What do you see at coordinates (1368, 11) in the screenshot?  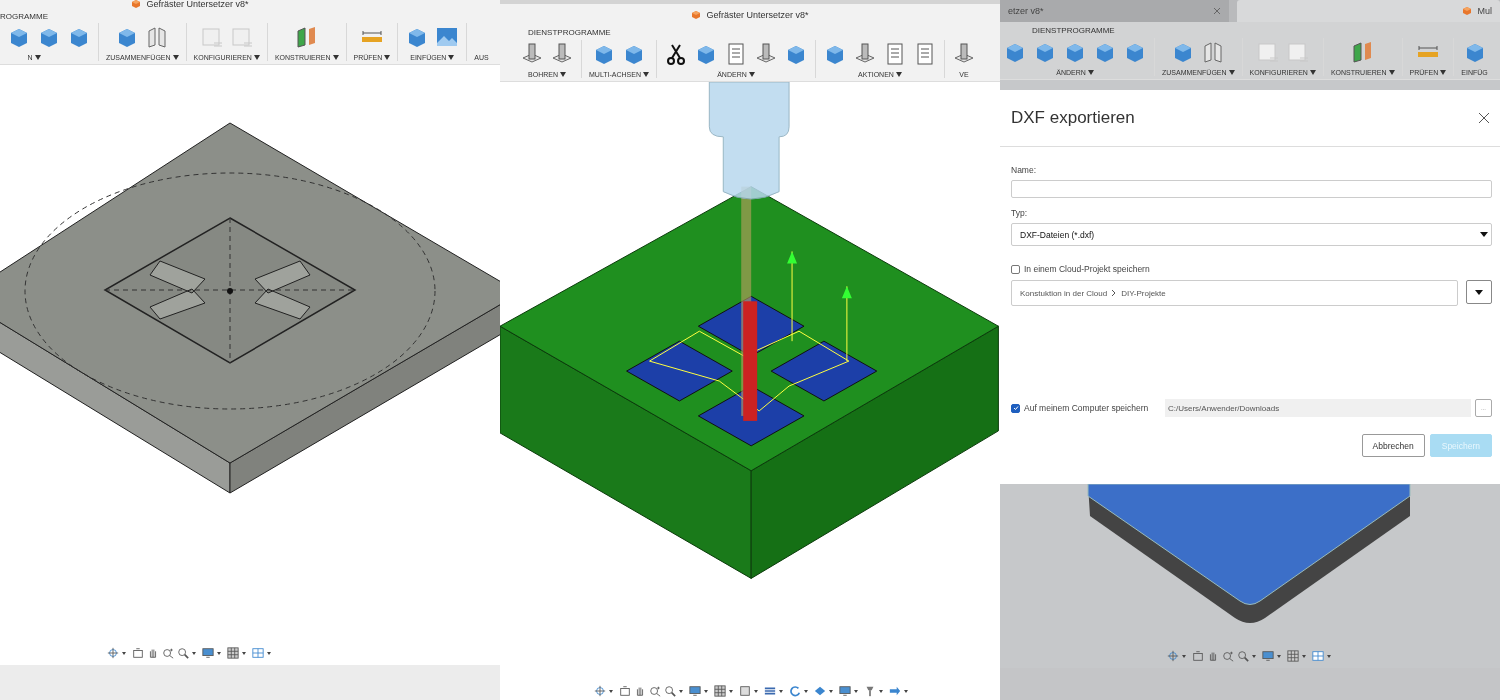 I see `document-tab: Mul` at bounding box center [1368, 11].